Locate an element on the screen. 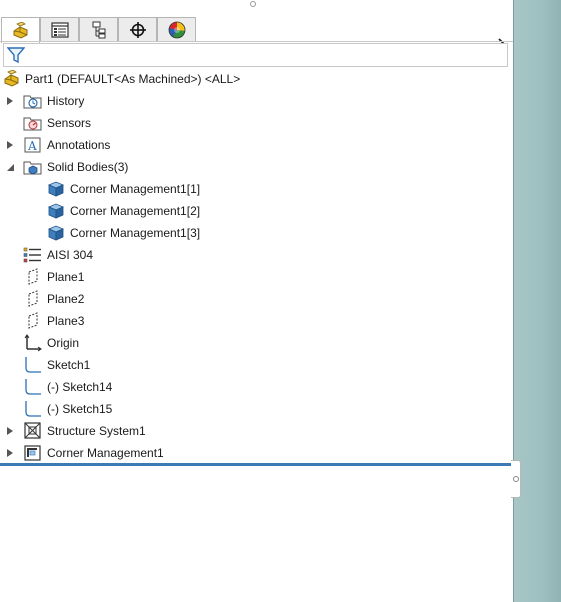  configuration-icon is located at coordinates (98, 29).